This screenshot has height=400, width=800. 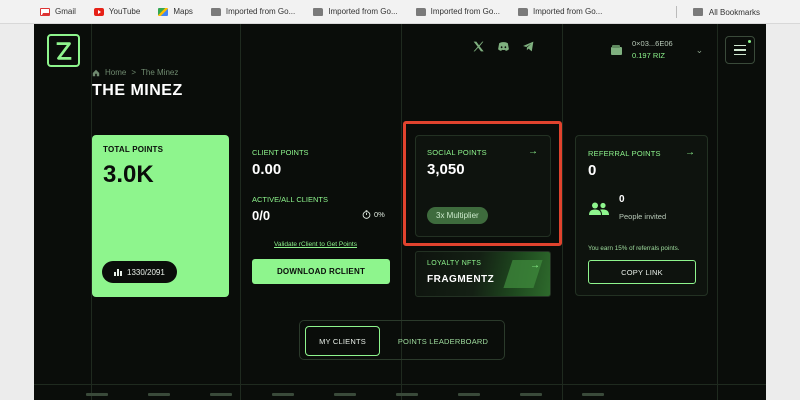 I want to click on people-invited-count: 0, so click(x=622, y=199).